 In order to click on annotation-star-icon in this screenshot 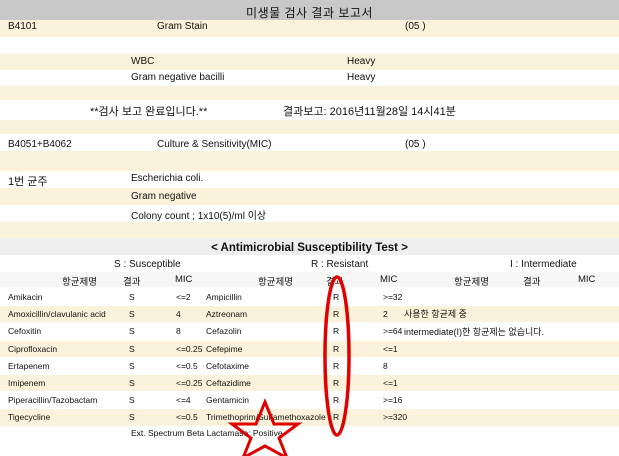, I will do `click(265, 427)`.